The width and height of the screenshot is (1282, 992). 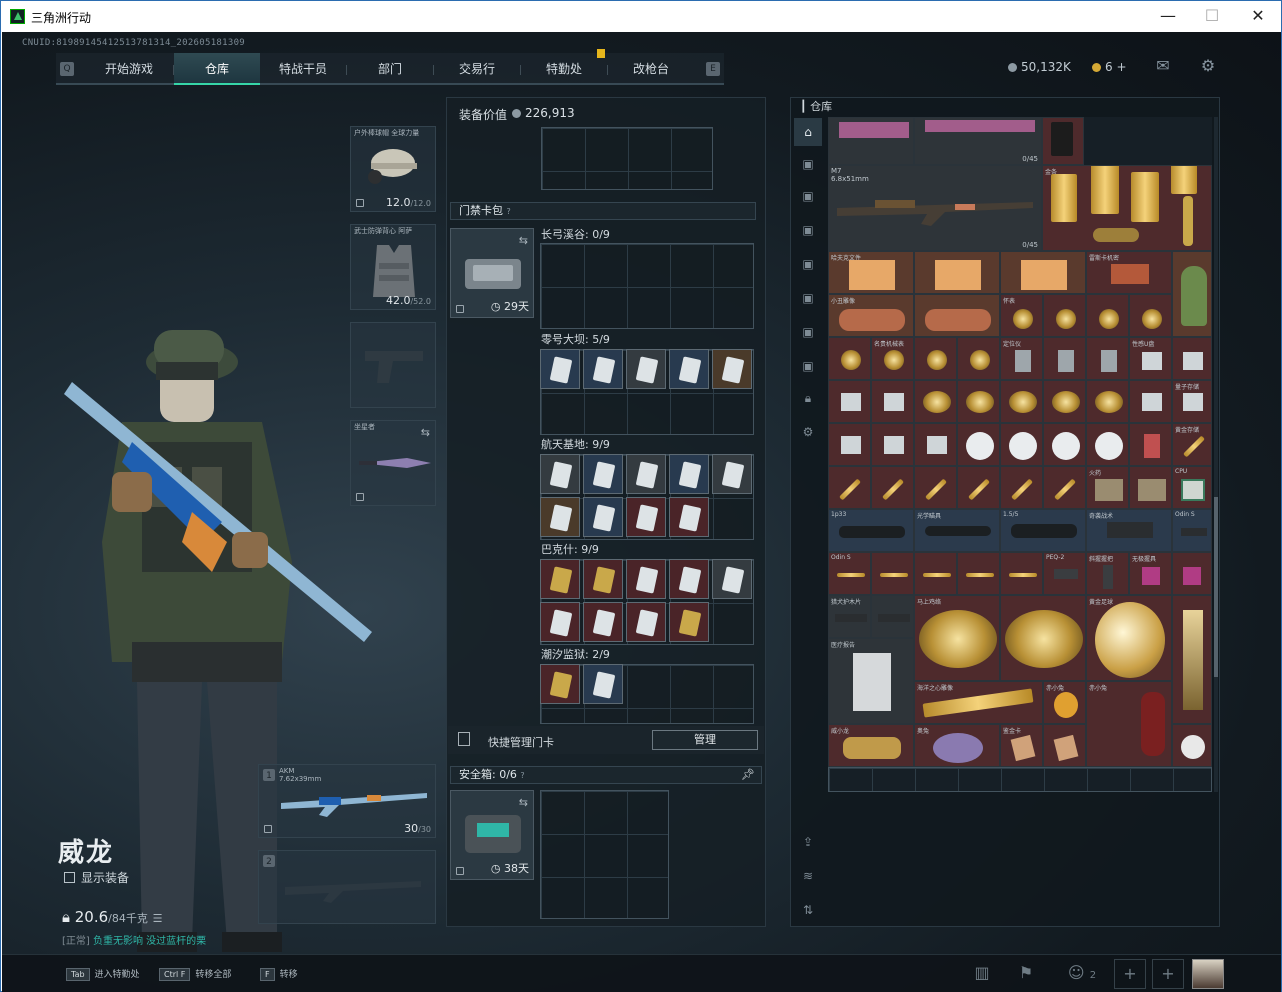 I want to click on stash-document: 雷斯卡机密, so click(x=1129, y=272).